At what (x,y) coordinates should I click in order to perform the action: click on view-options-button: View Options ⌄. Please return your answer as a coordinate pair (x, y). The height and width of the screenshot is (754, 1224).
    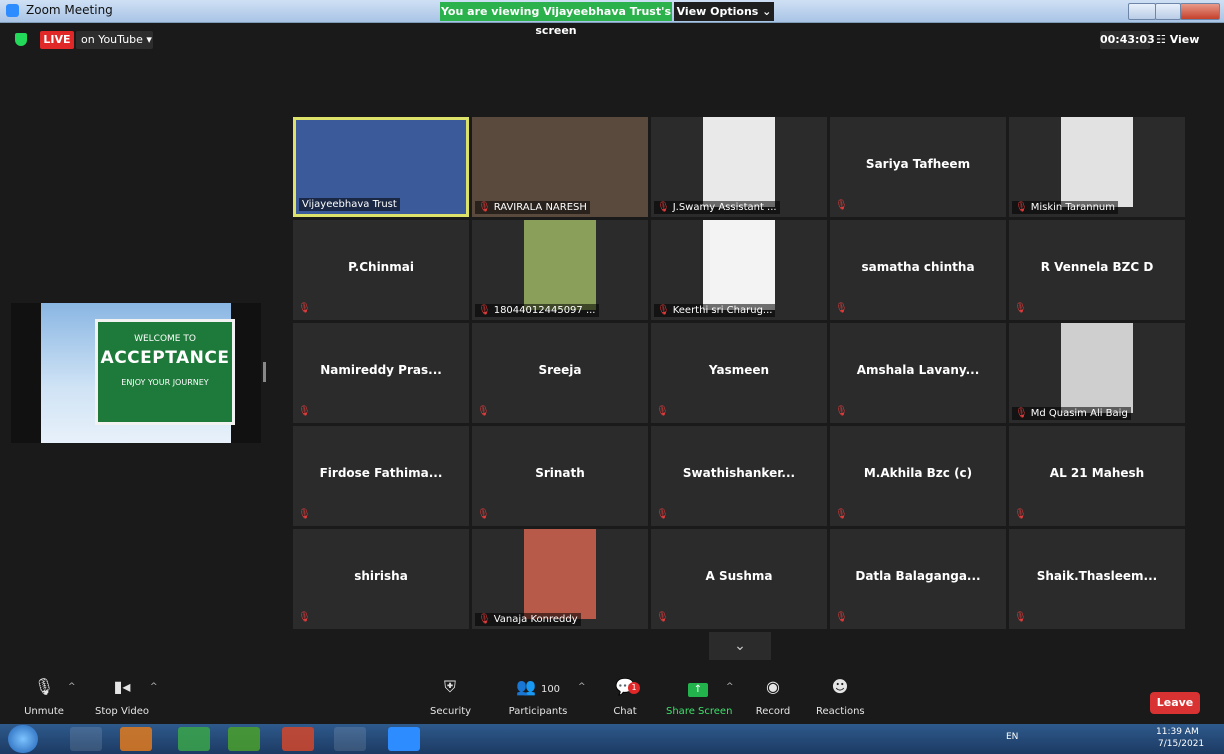
    Looking at the image, I should click on (724, 11).